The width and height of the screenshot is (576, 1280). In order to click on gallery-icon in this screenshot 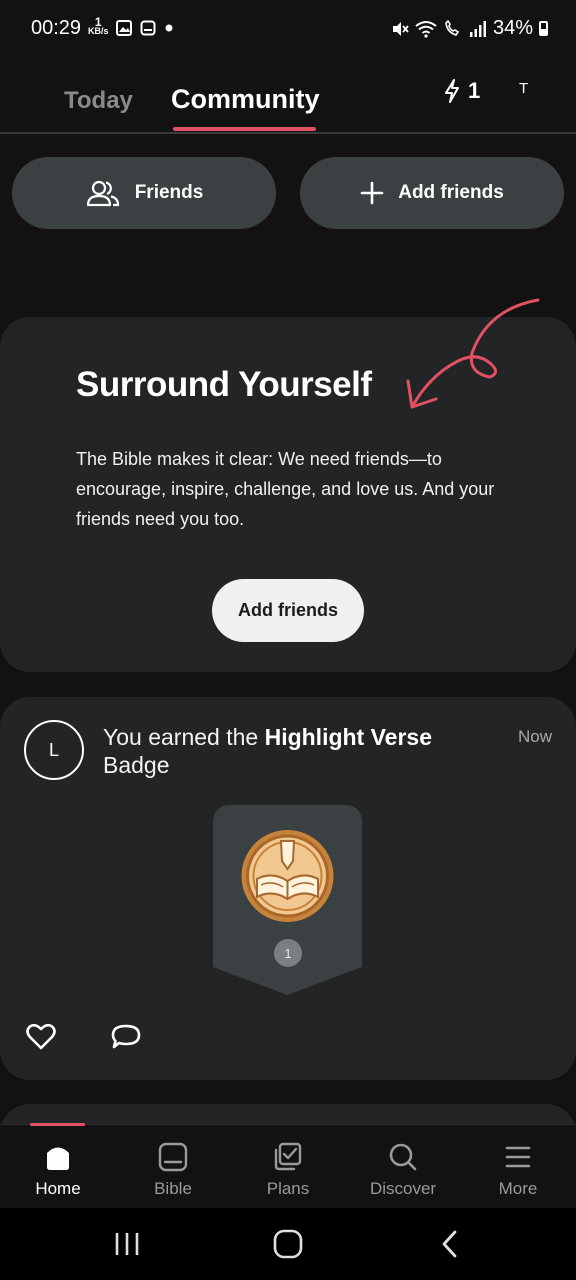, I will do `click(124, 28)`.